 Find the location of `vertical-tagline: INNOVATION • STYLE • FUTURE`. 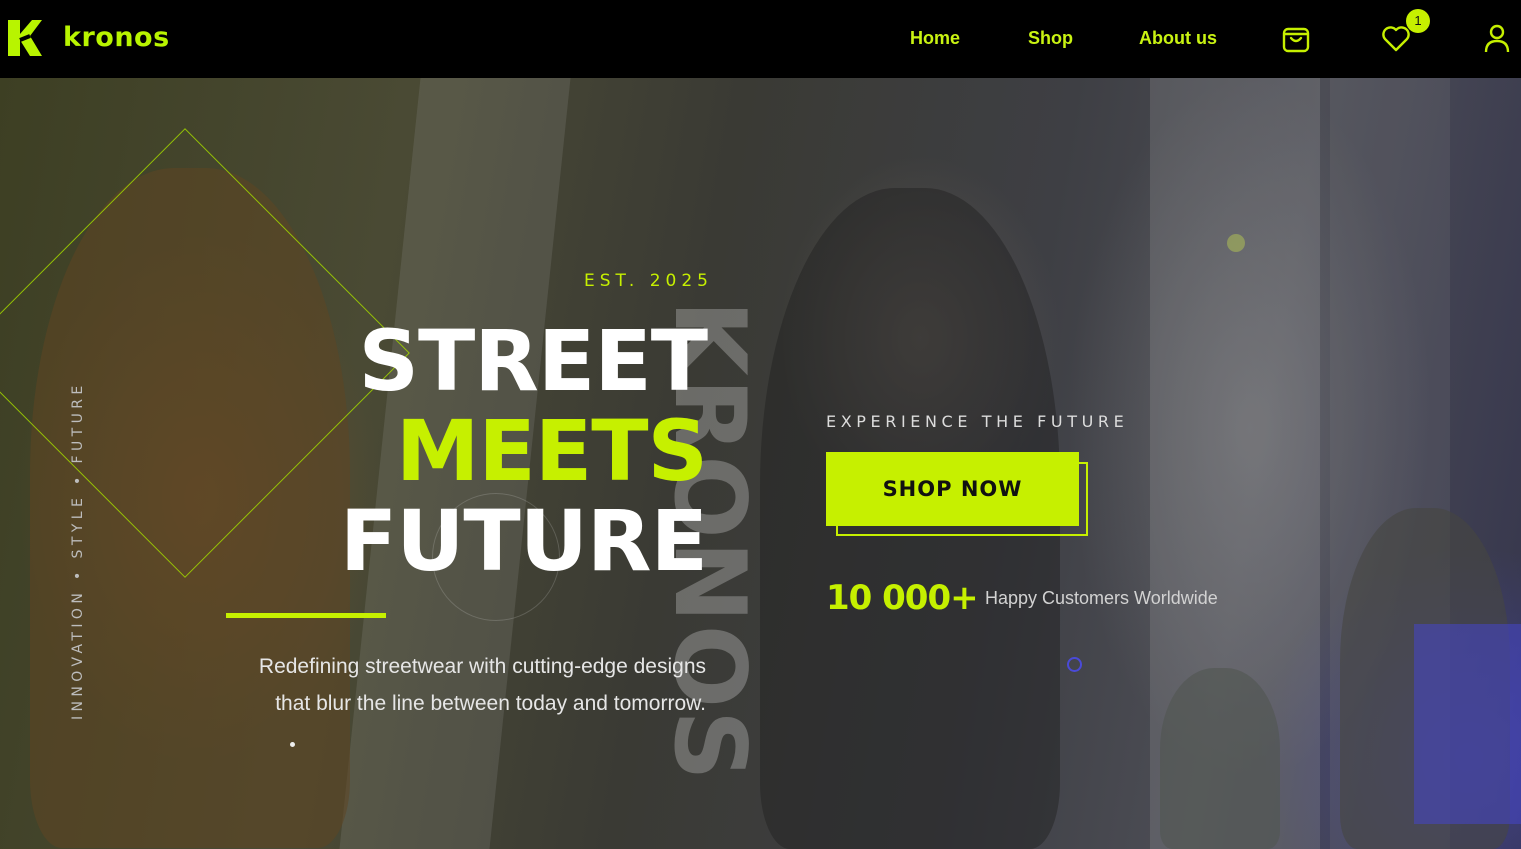

vertical-tagline: INNOVATION • STYLE • FUTURE is located at coordinates (78, 550).